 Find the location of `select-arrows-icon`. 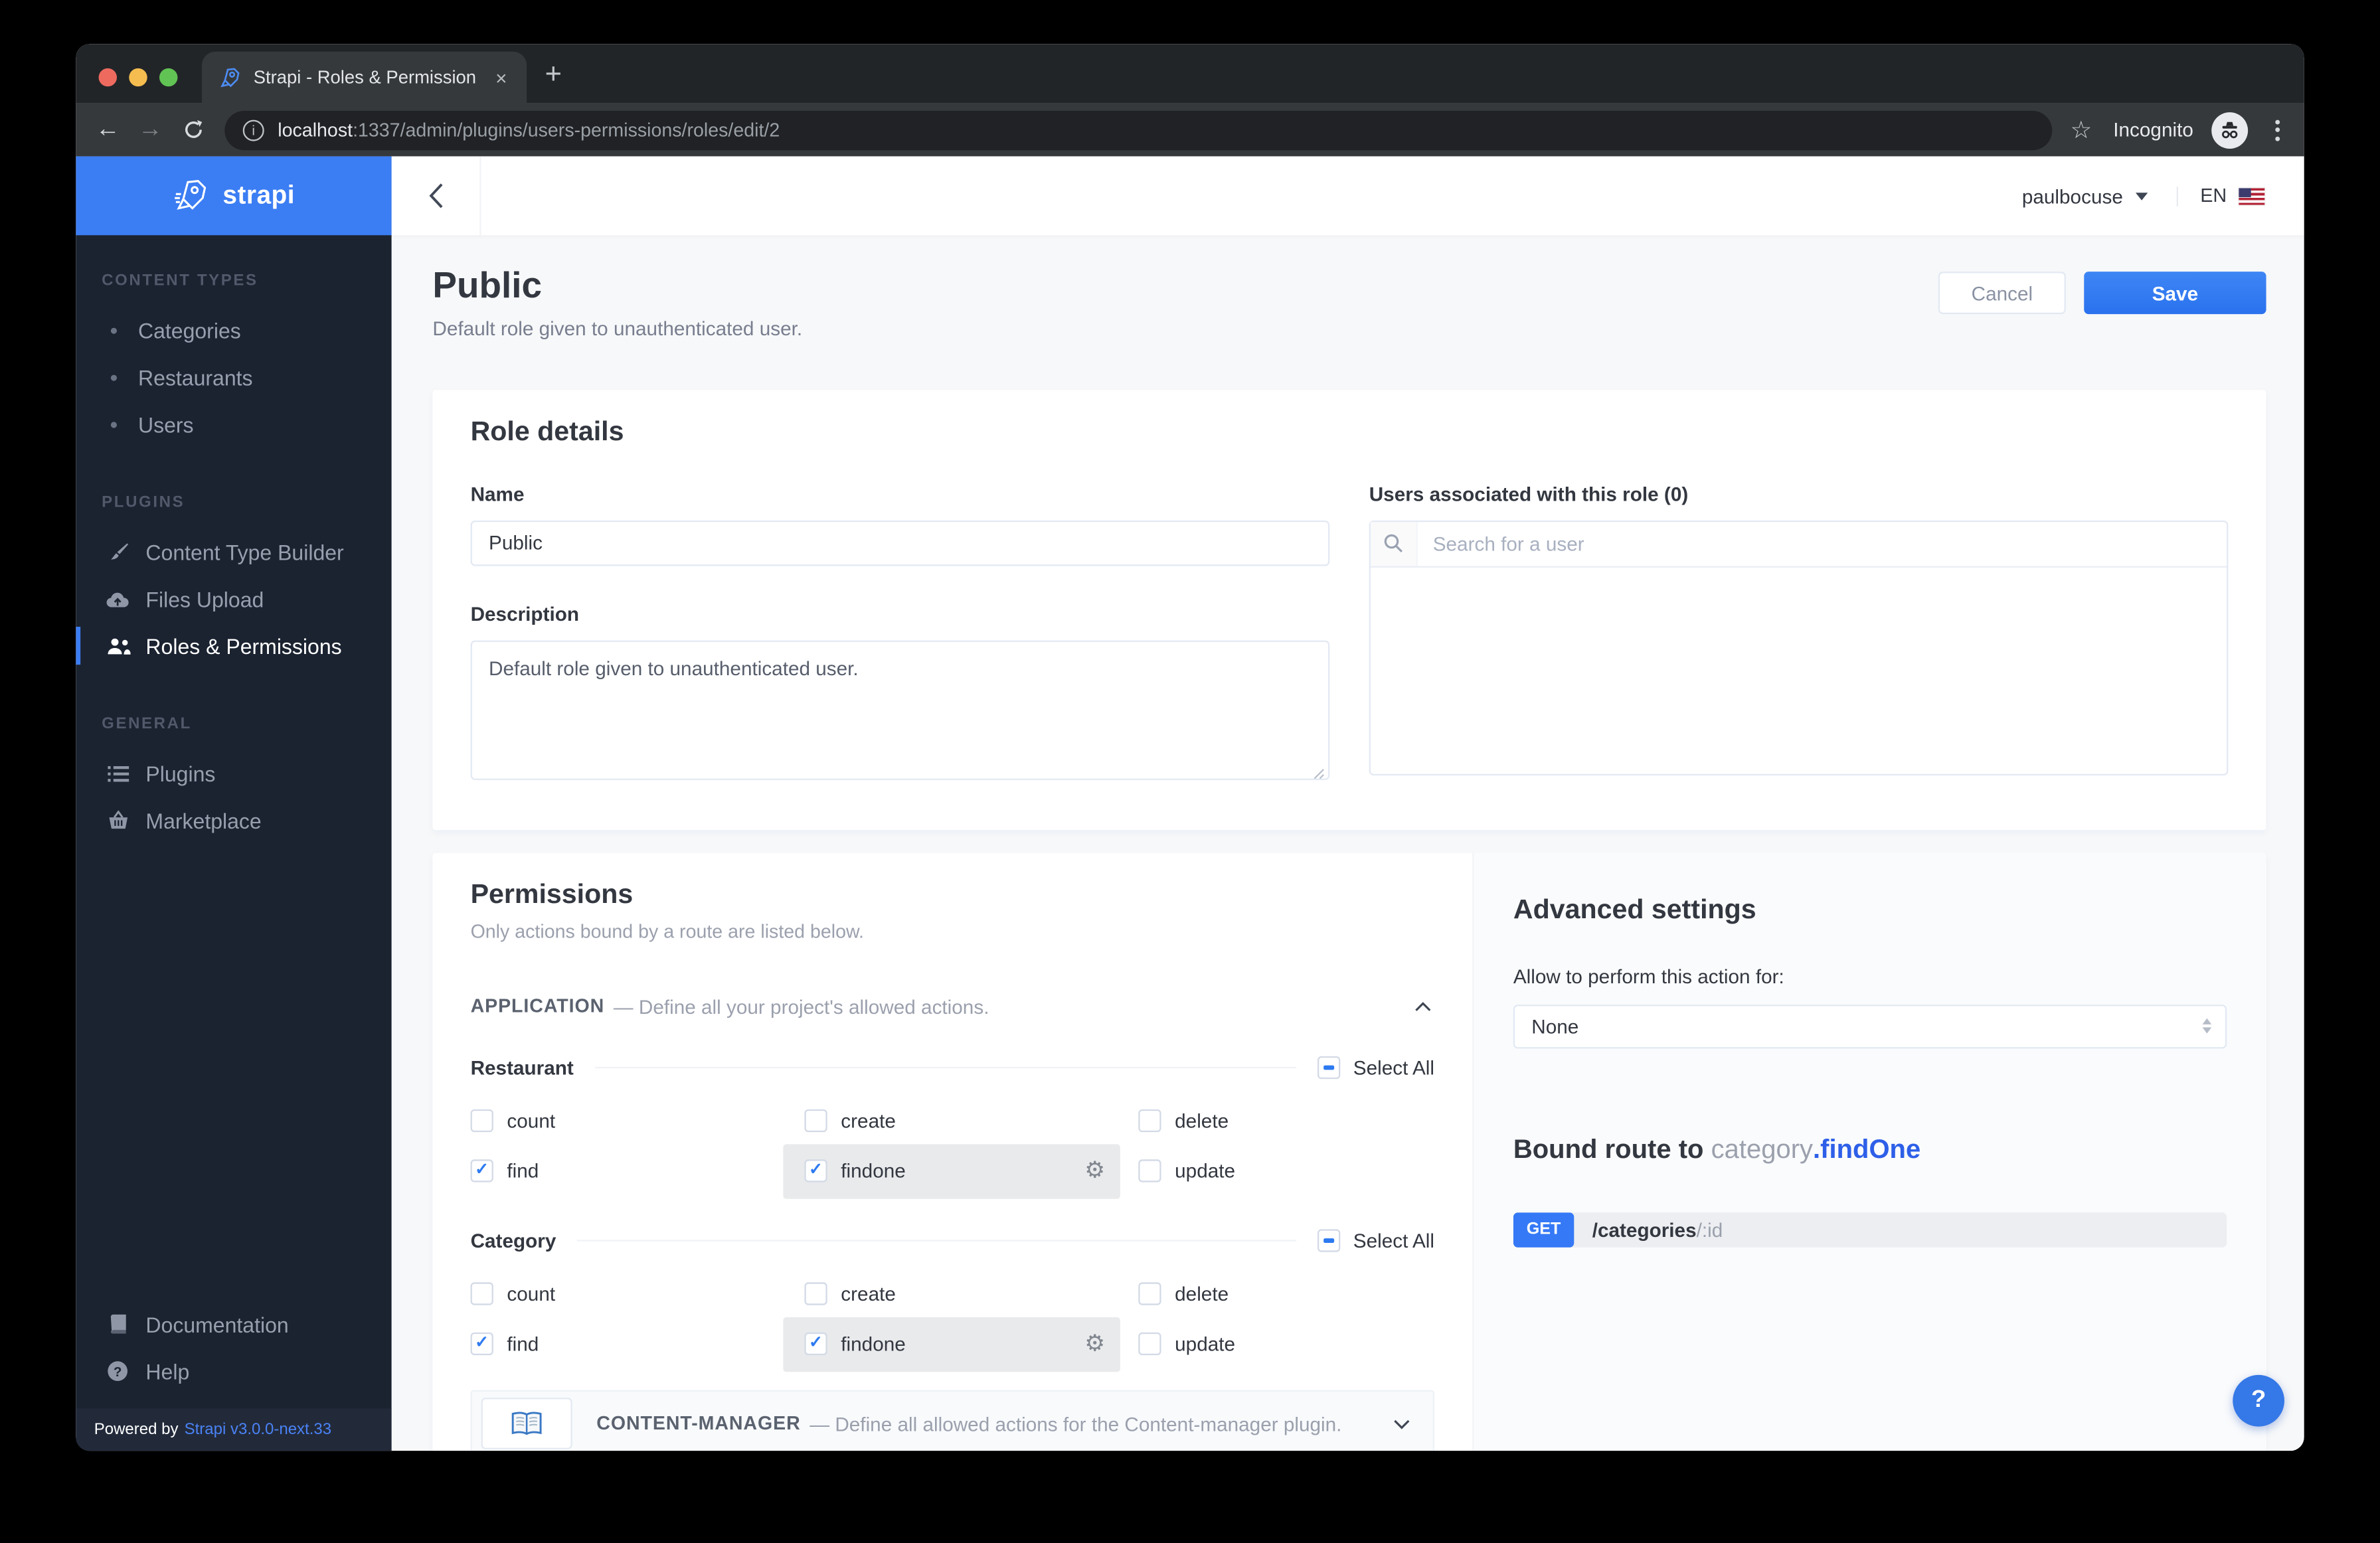

select-arrows-icon is located at coordinates (2207, 1026).